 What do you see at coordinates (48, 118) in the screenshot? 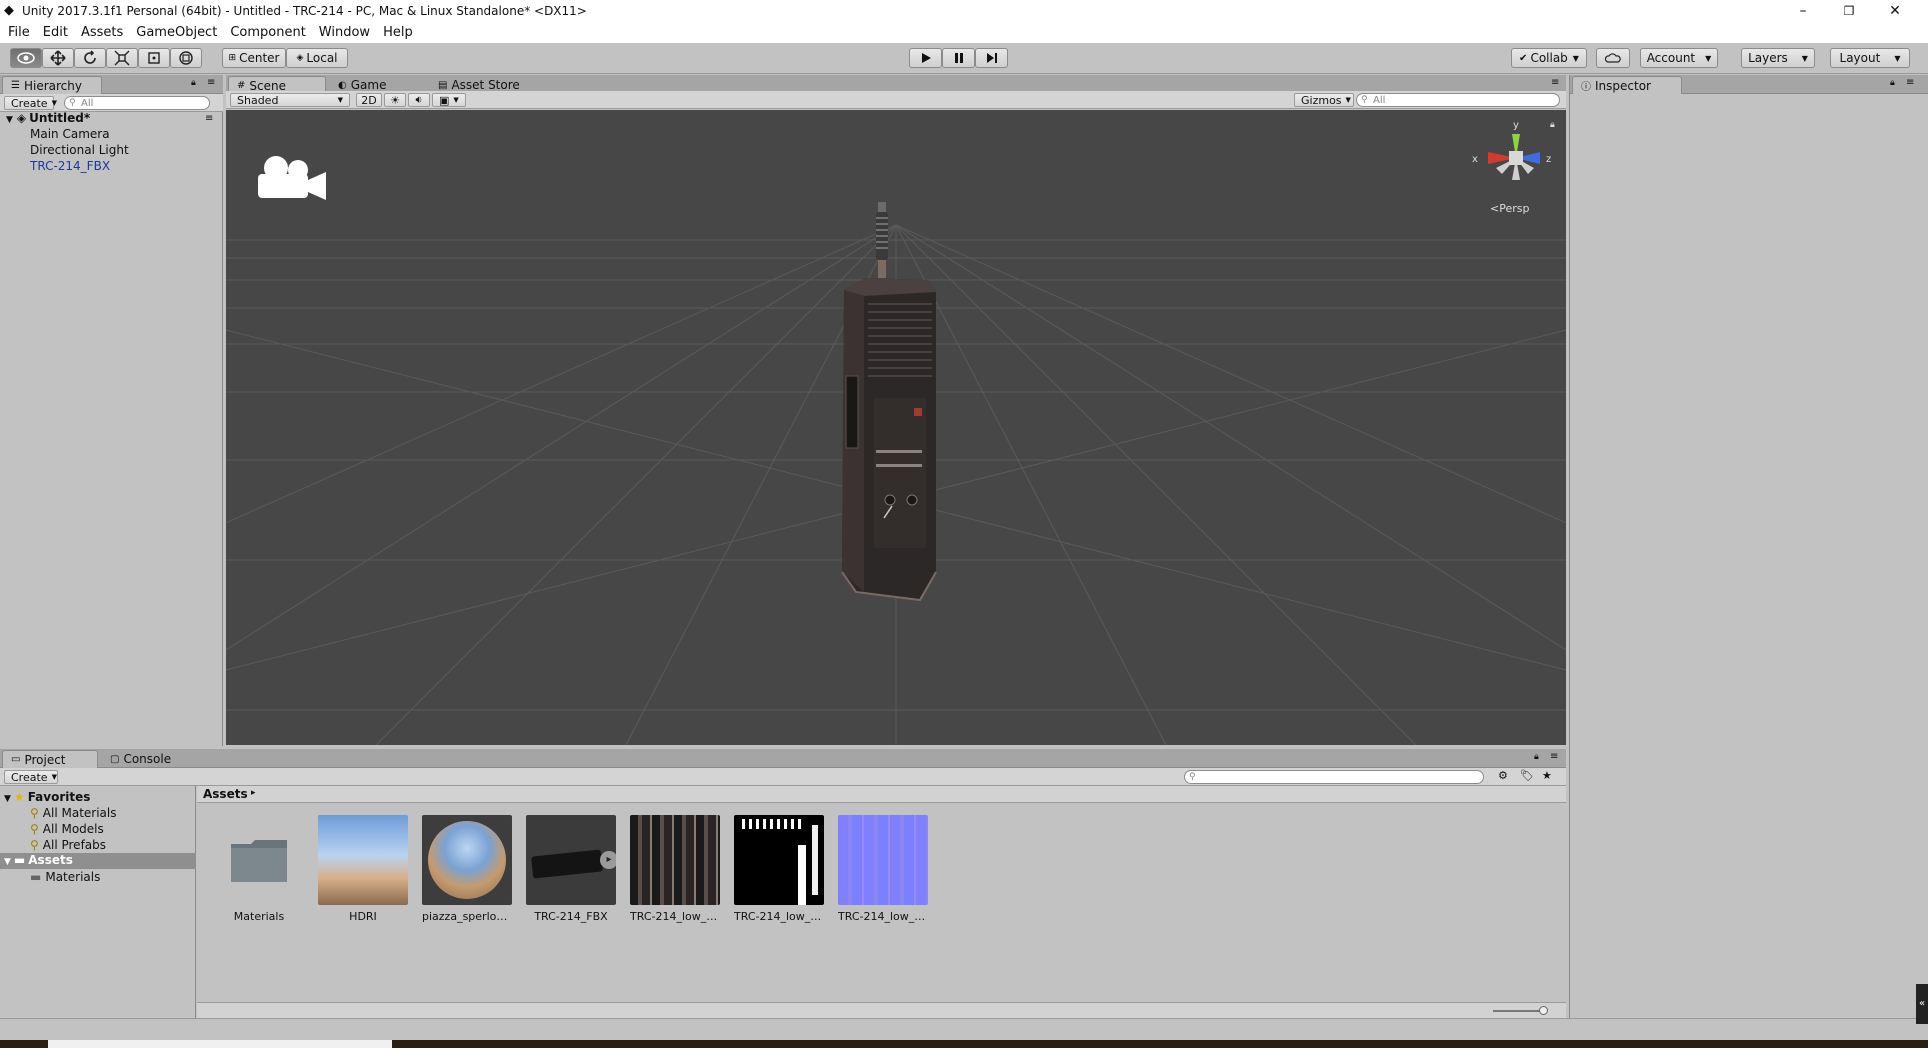
I see `scene-root-item: ▼ ◈ Untitled*` at bounding box center [48, 118].